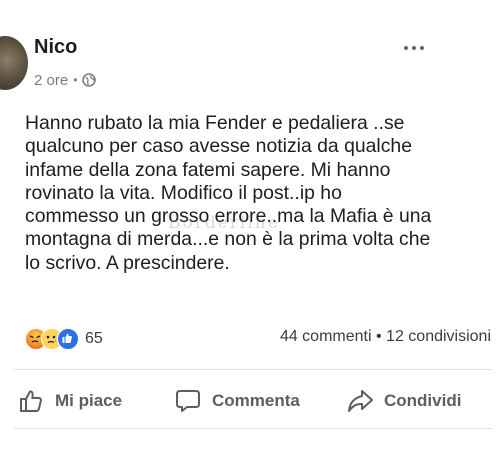  I want to click on reaction-count: 65, so click(94, 339).